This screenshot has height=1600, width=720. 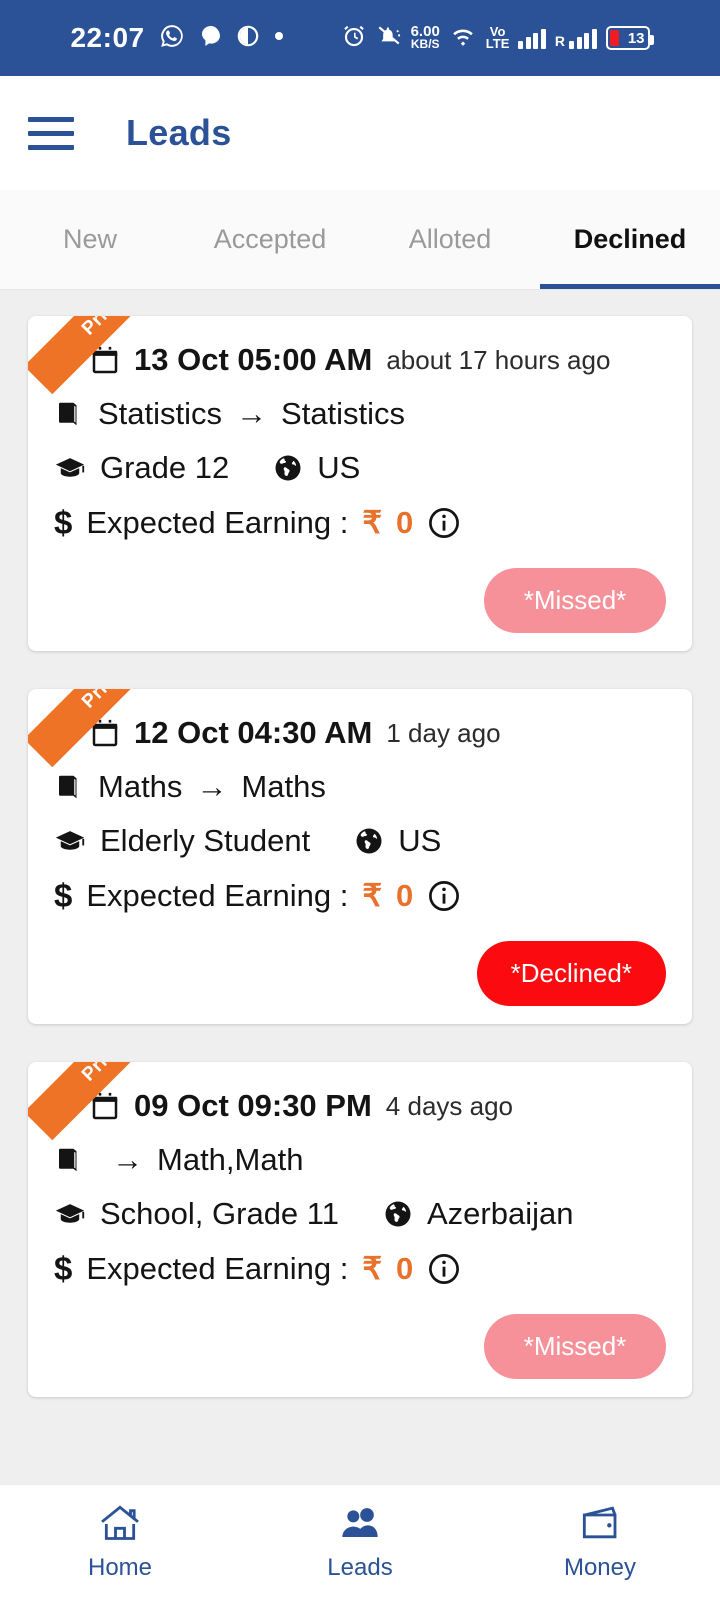 I want to click on tab-label: Accepted, so click(x=270, y=239).